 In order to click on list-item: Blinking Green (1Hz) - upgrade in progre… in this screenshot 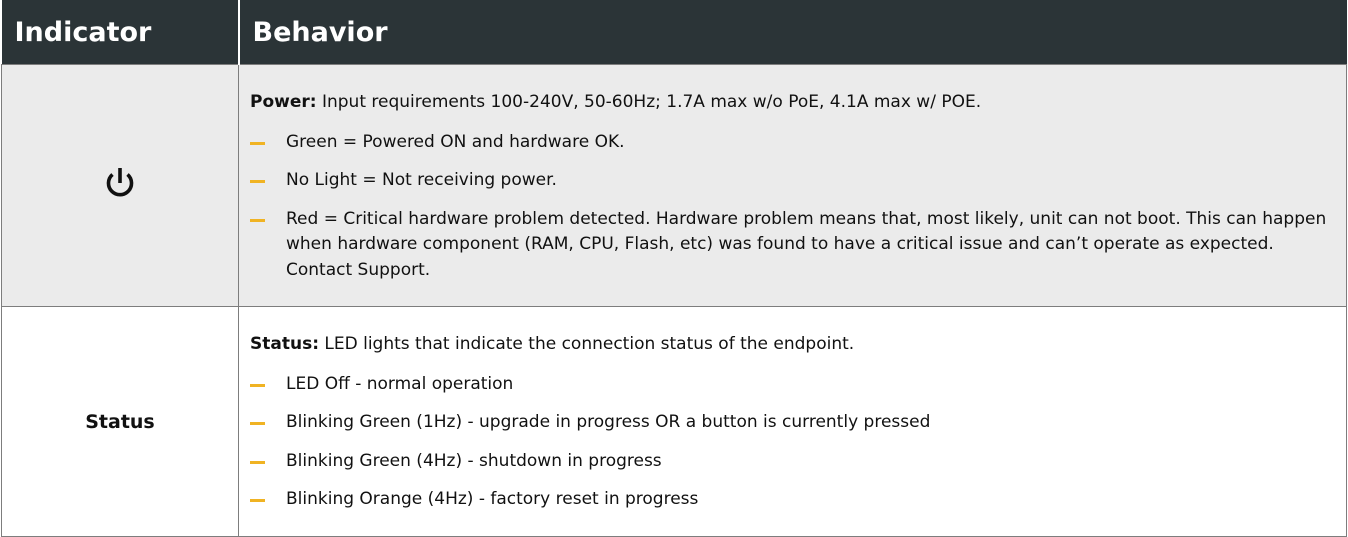, I will do `click(793, 423)`.